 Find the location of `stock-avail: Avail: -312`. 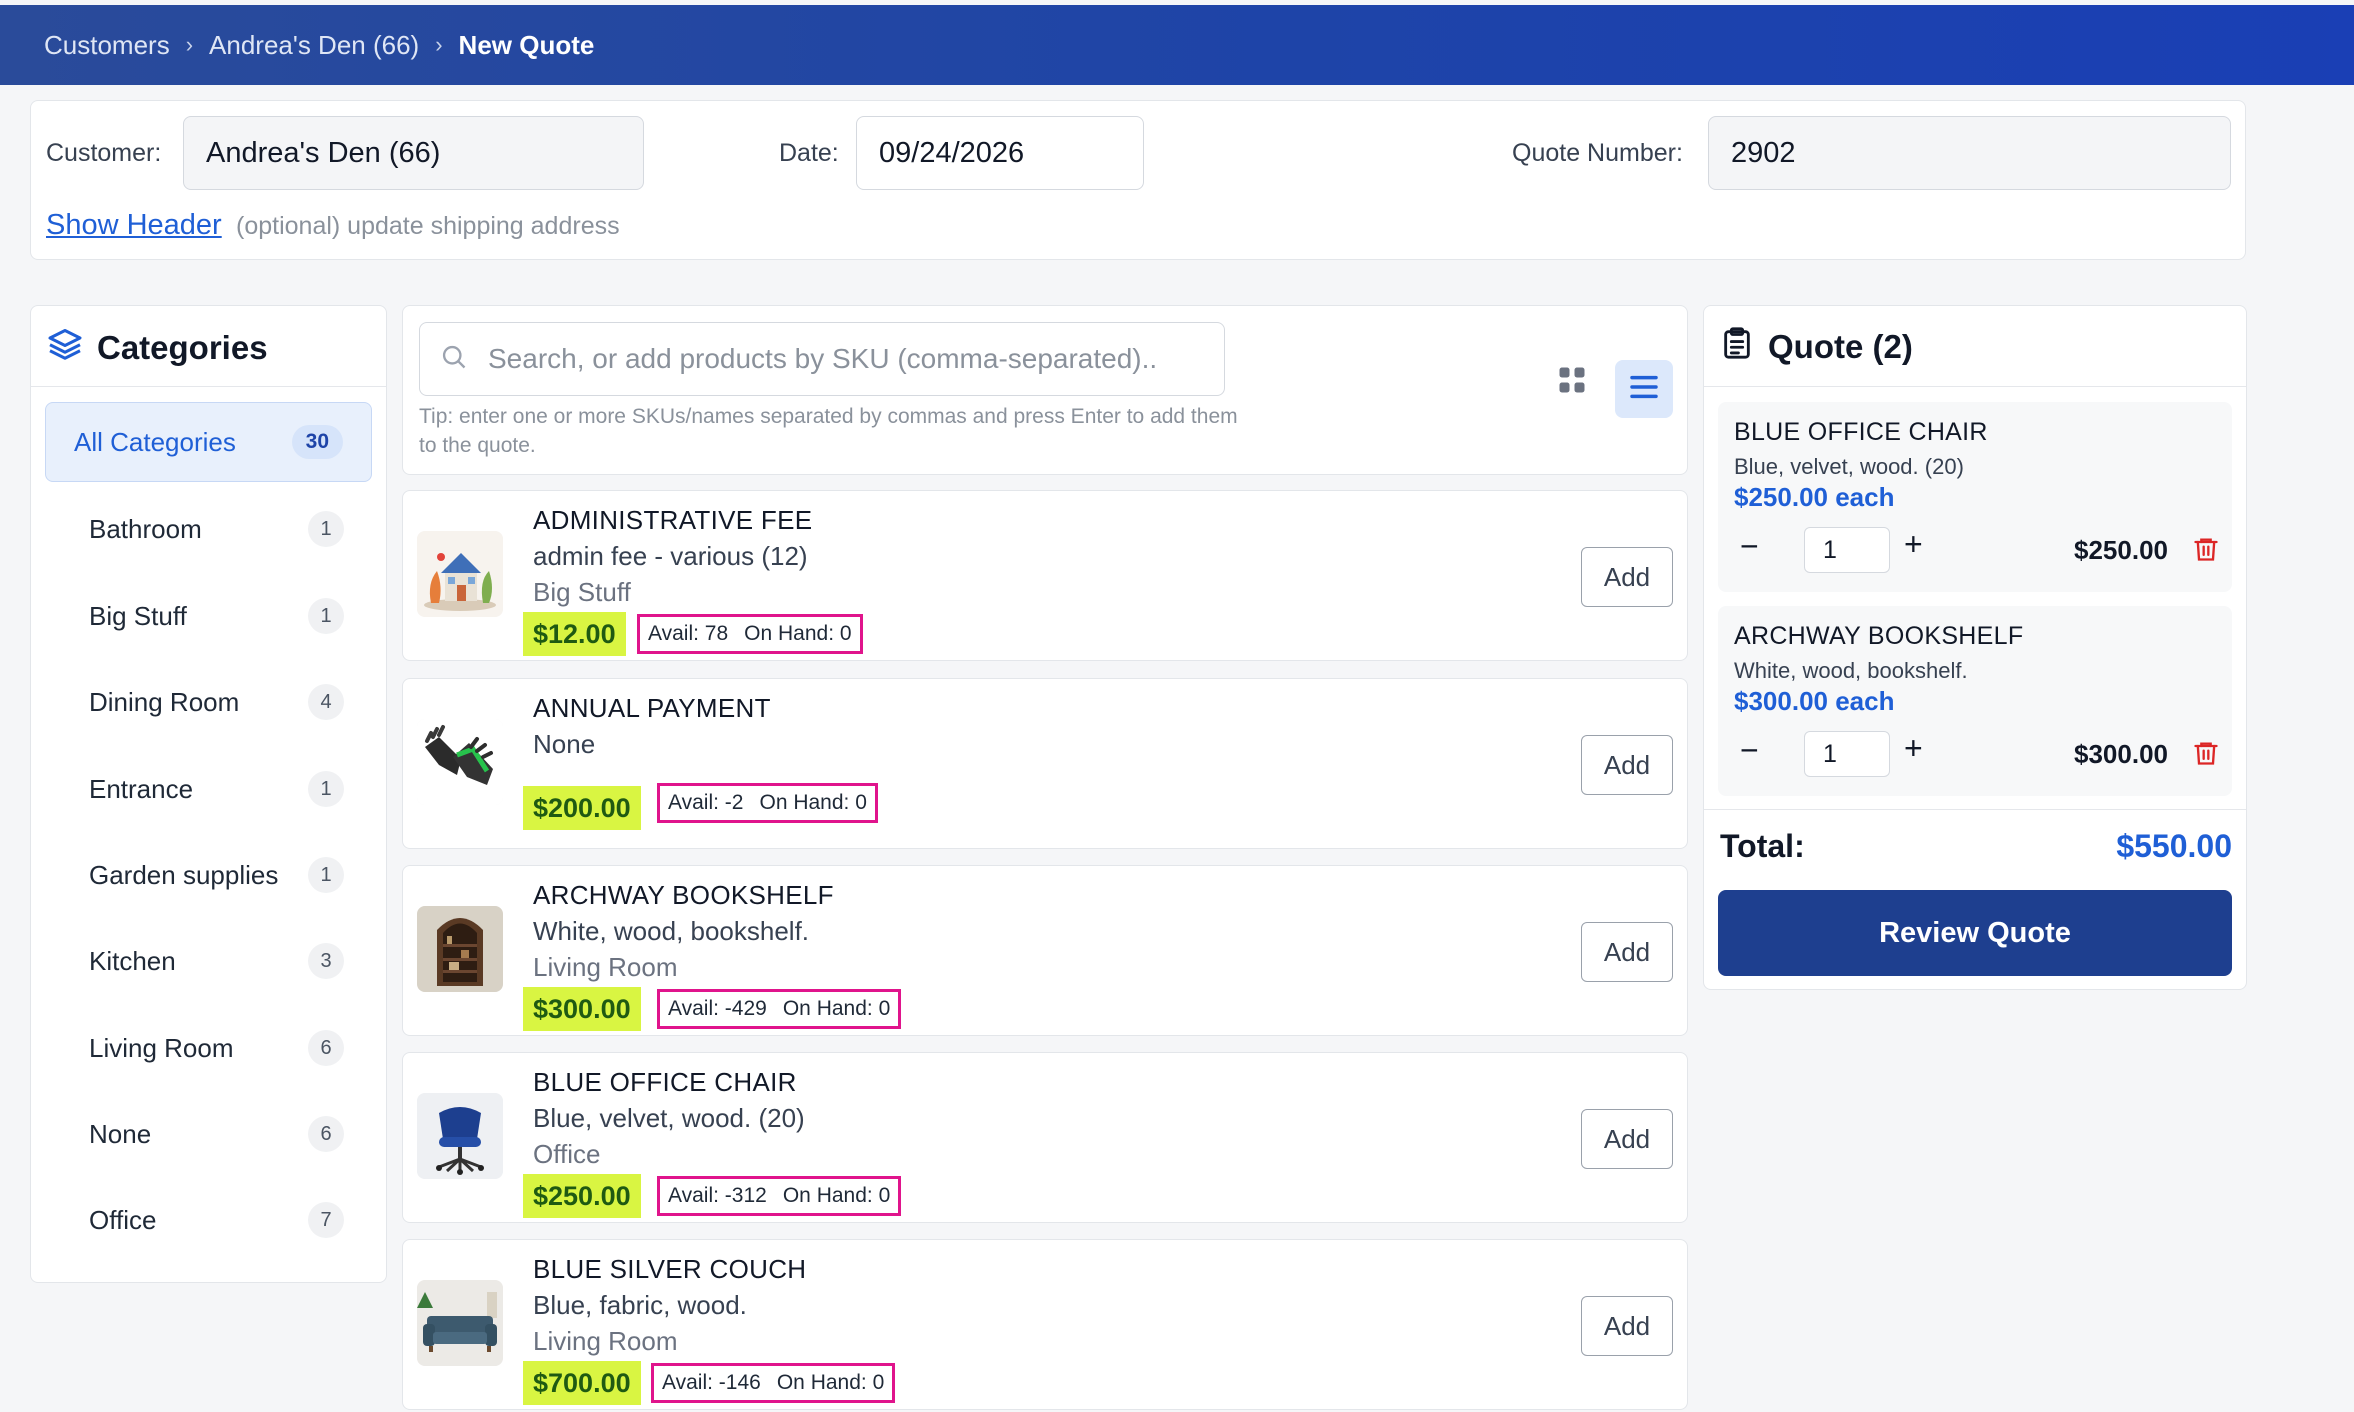

stock-avail: Avail: -312 is located at coordinates (717, 1195).